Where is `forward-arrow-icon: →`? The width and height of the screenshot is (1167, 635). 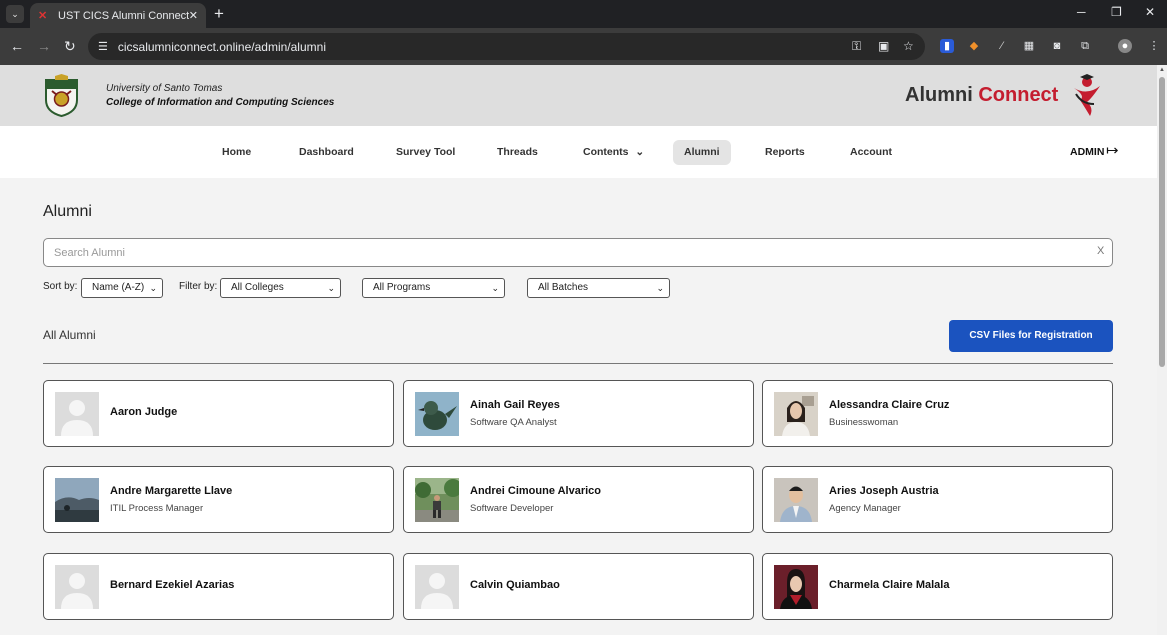
forward-arrow-icon: → is located at coordinates (44, 46).